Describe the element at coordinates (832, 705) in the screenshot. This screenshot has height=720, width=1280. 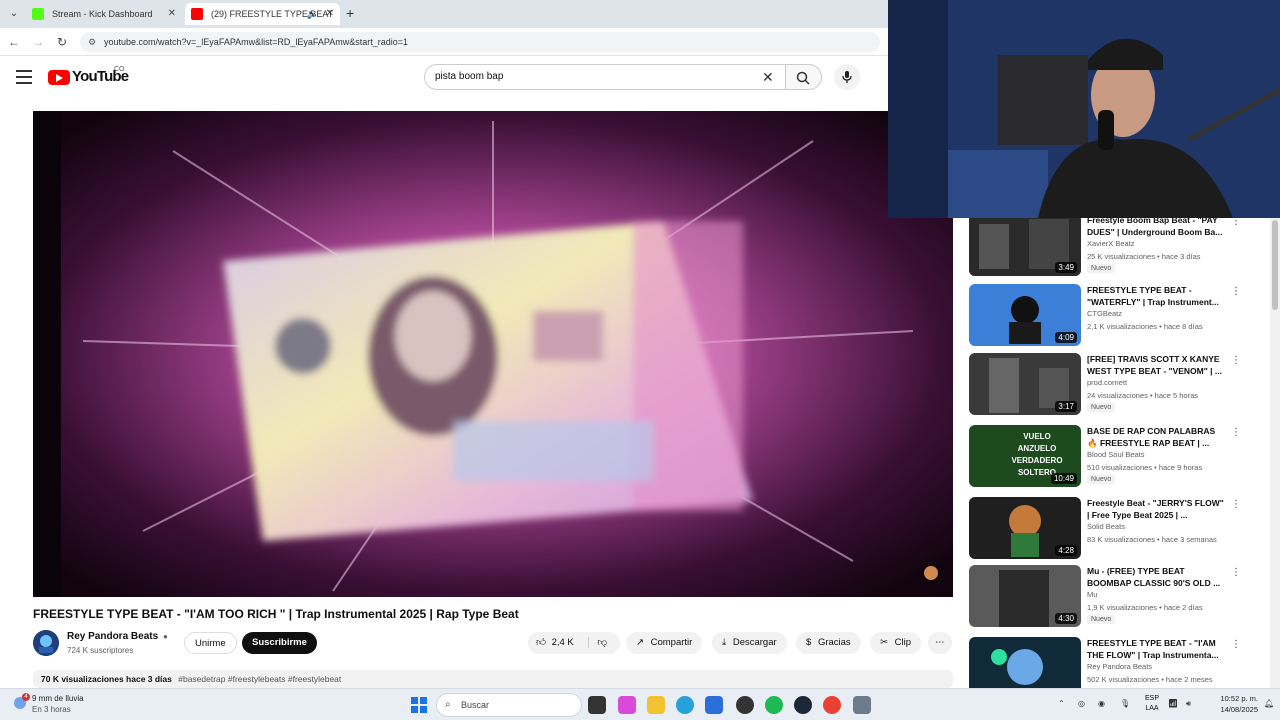
I see `chrome-icon` at that location.